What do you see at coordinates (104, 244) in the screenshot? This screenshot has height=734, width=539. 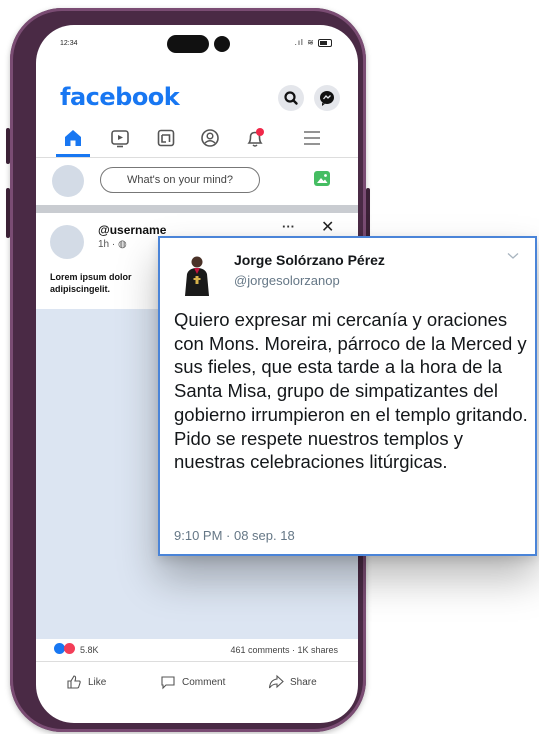 I see `post-time-text: 1h` at bounding box center [104, 244].